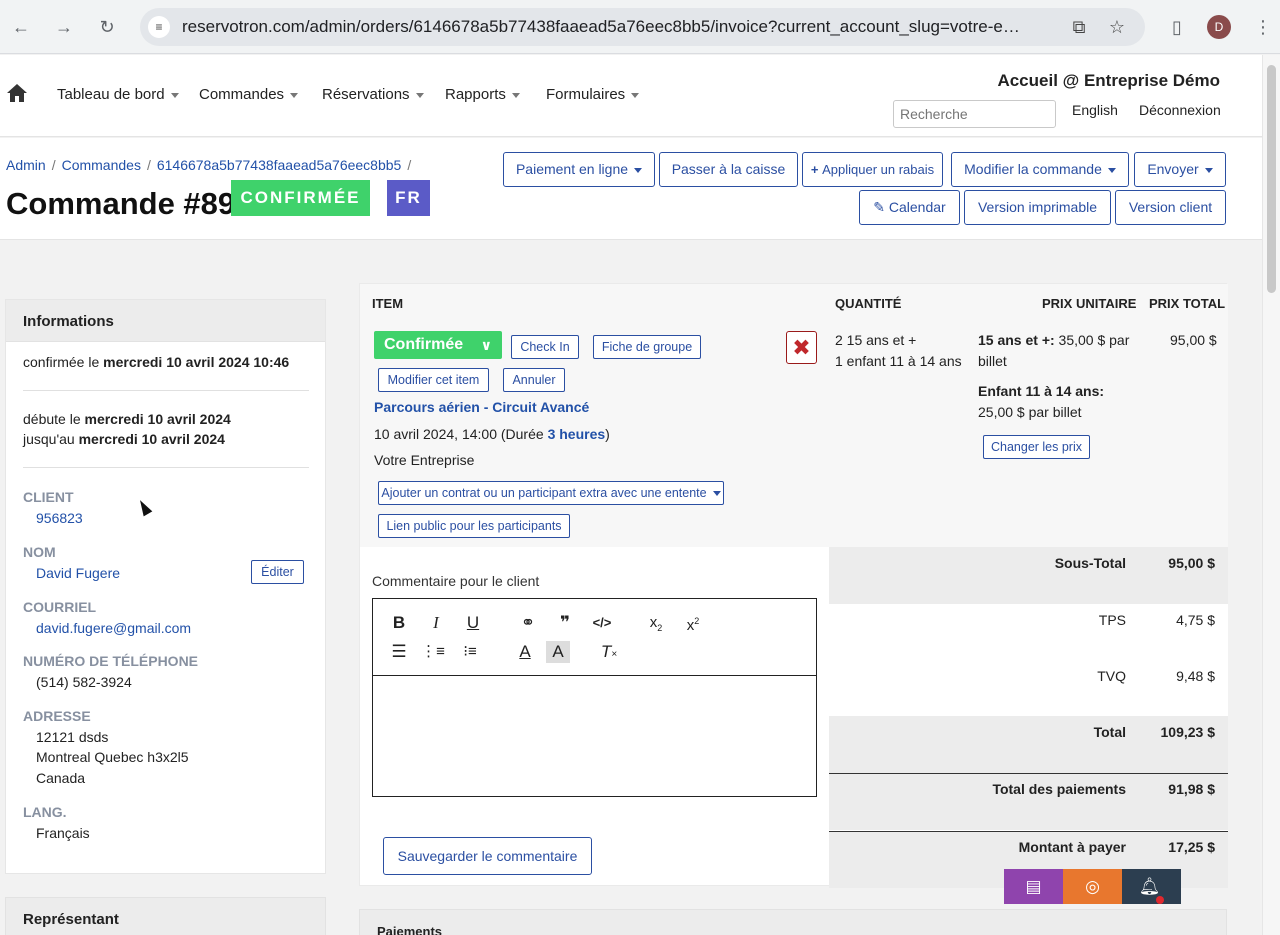 The height and width of the screenshot is (935, 1280). Describe the element at coordinates (656, 623) in the screenshot. I see `subscript-icon: x2` at that location.